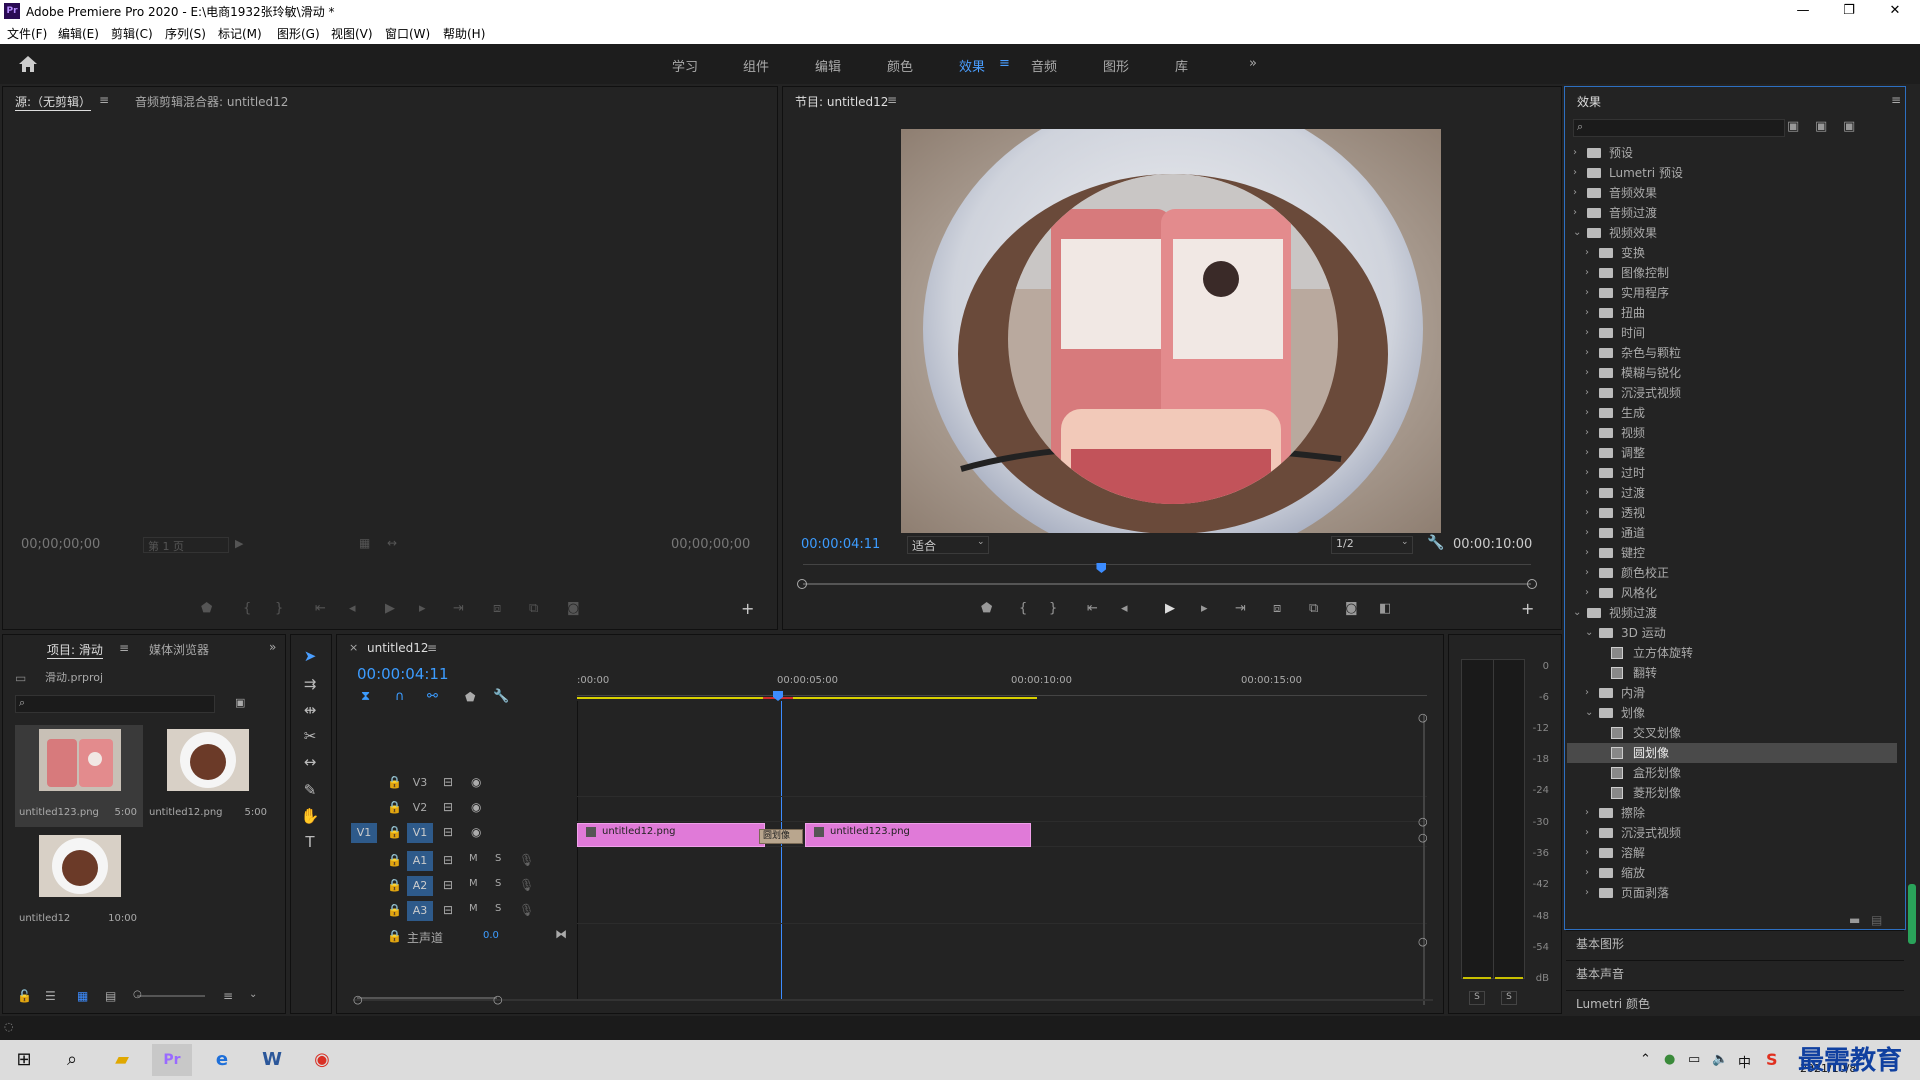  I want to click on transition-iris-round: 圆划像, so click(781, 836).